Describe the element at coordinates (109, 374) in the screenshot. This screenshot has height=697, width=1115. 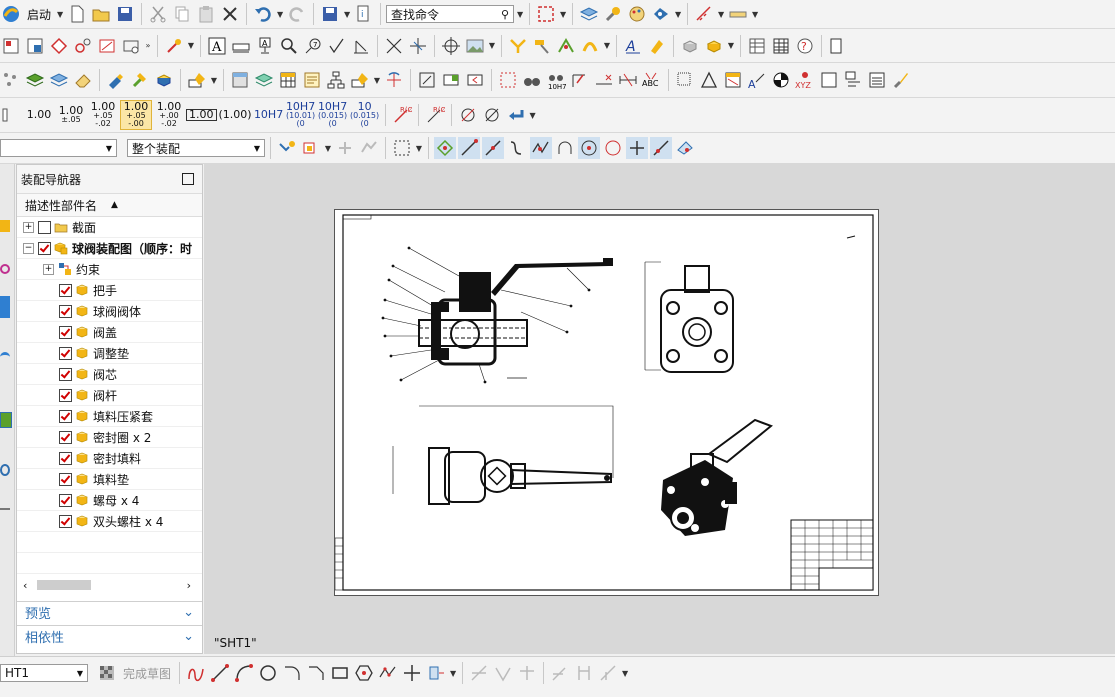
I see `tree-row-part: 阀芯` at that location.